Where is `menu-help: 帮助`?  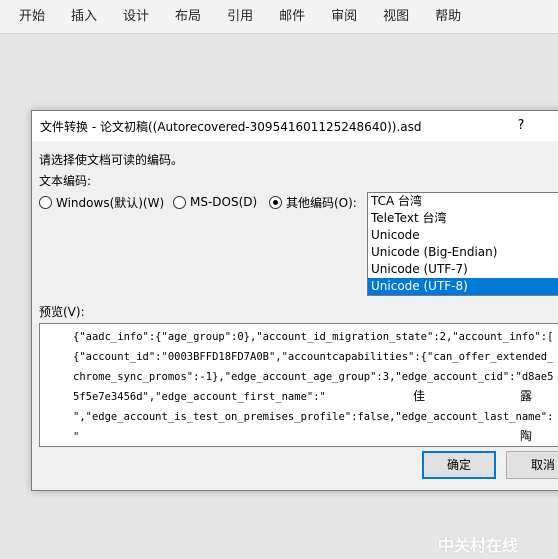
menu-help: 帮助 is located at coordinates (448, 17).